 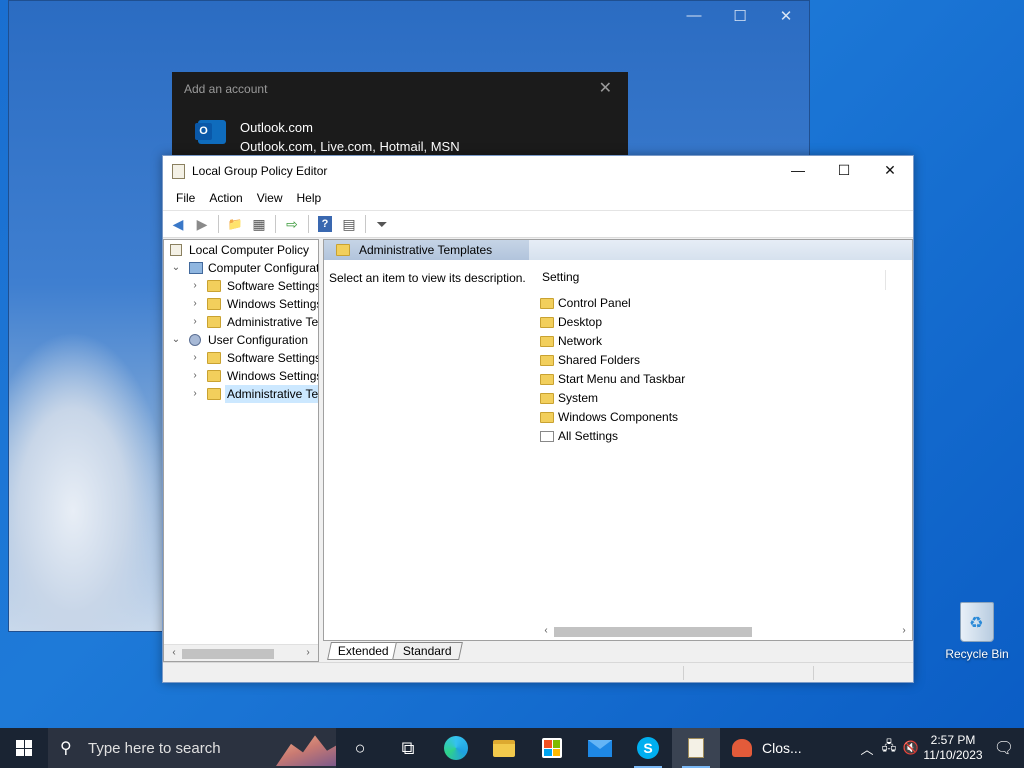 I want to click on bg-maximize-button: ☐, so click(x=740, y=16).